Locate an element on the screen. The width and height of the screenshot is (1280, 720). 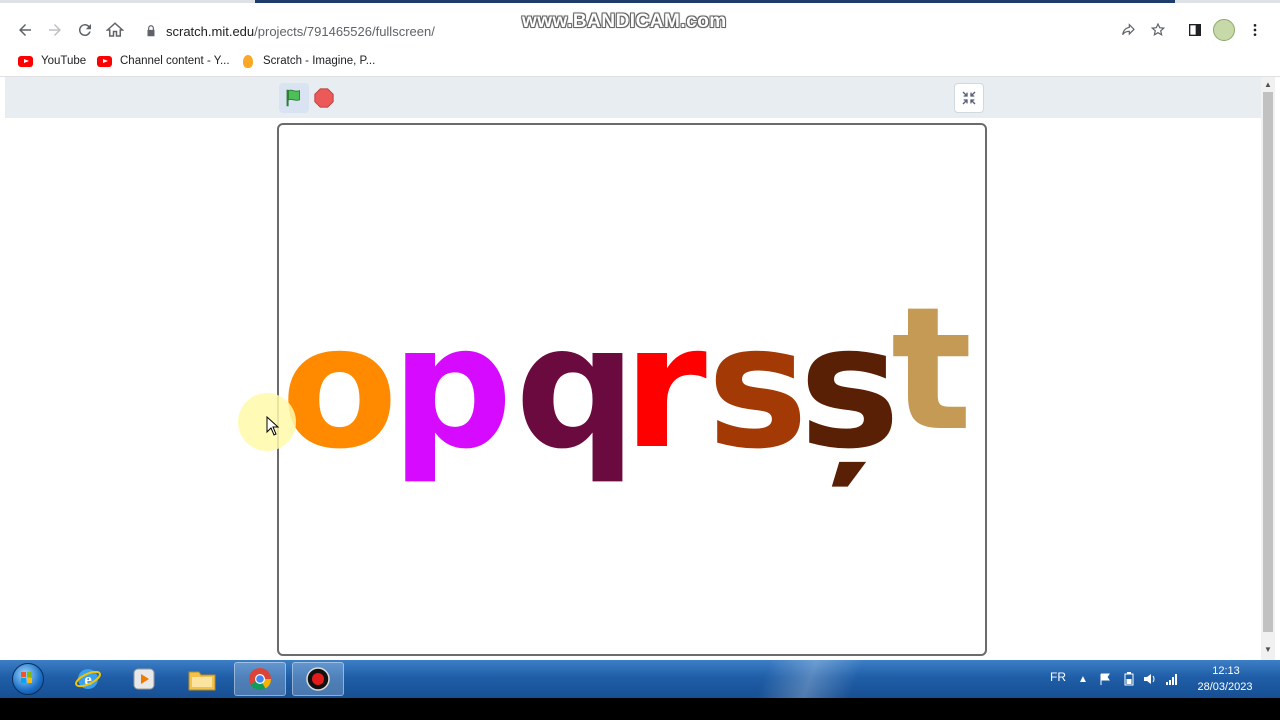
browser-menu-button is located at coordinates (1255, 30).